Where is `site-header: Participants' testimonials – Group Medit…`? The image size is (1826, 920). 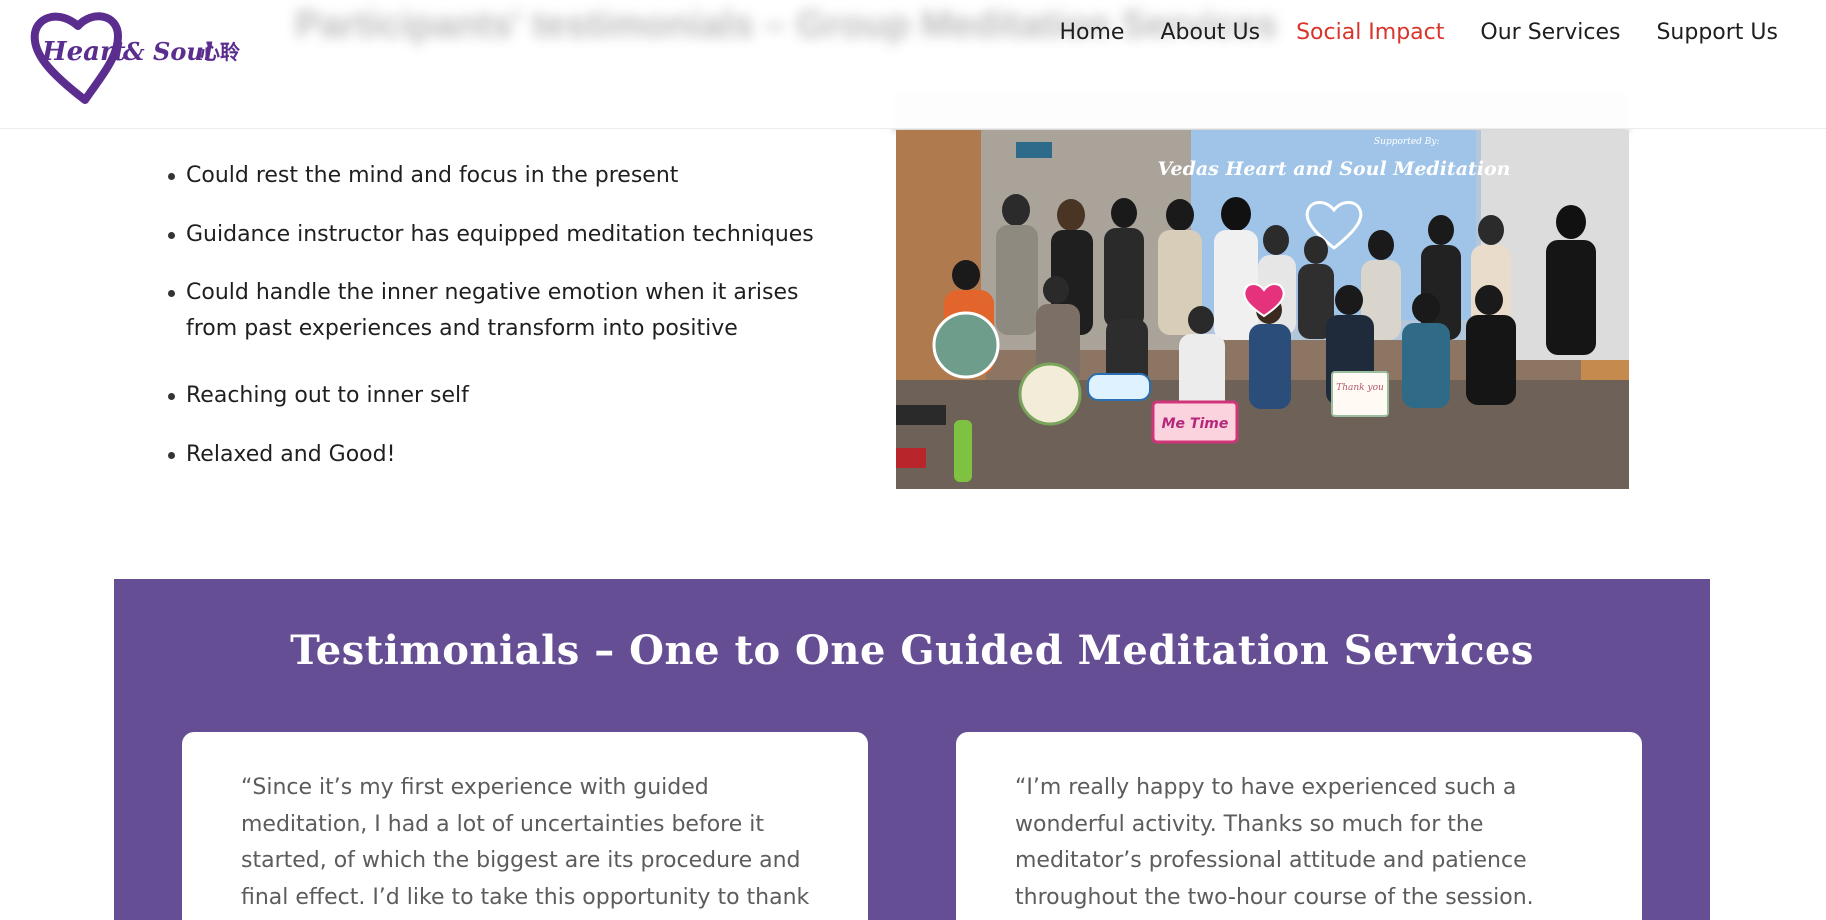
site-header: Participants' testimonials – Group Medit… is located at coordinates (913, 64).